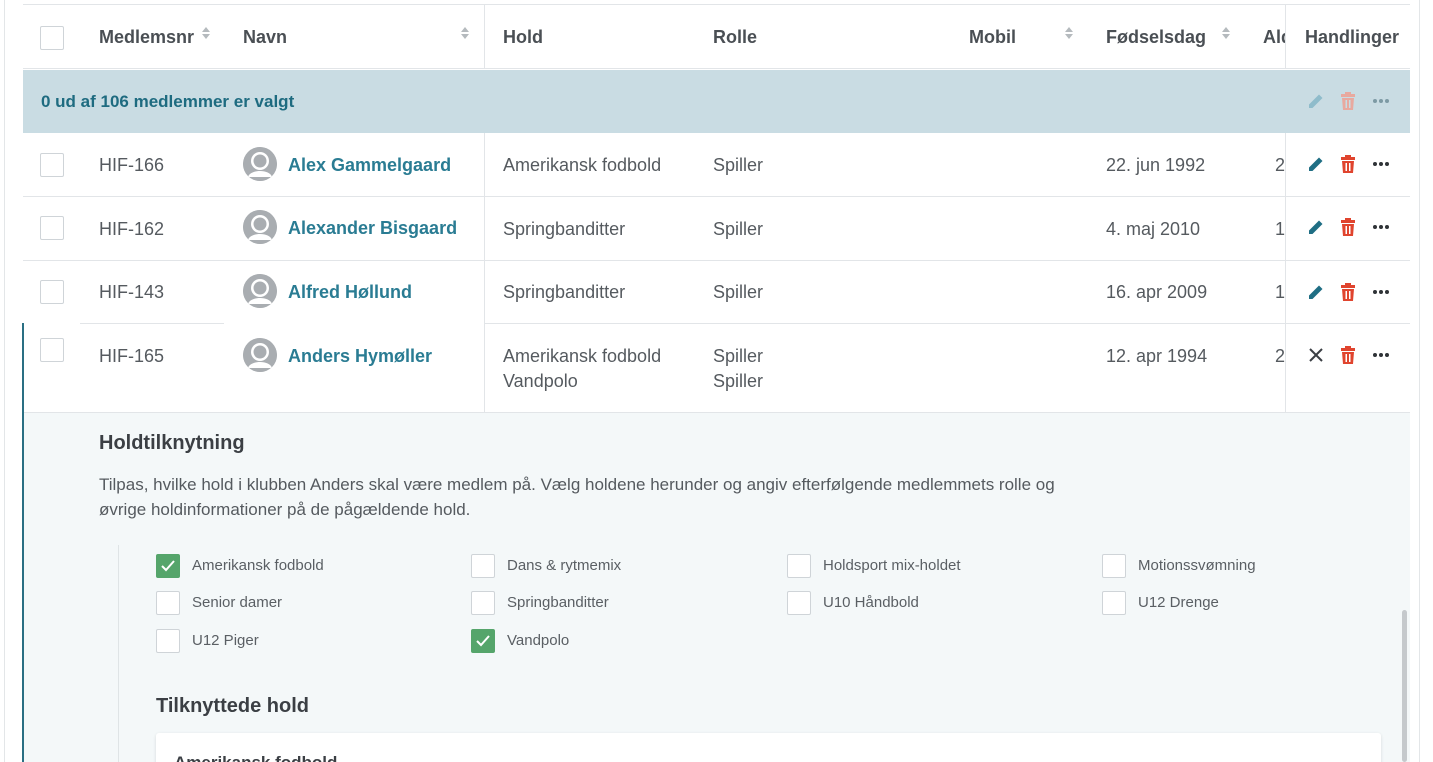 The width and height of the screenshot is (1433, 762). I want to click on member-name-link: Alex Gammelgaard, so click(369, 165).